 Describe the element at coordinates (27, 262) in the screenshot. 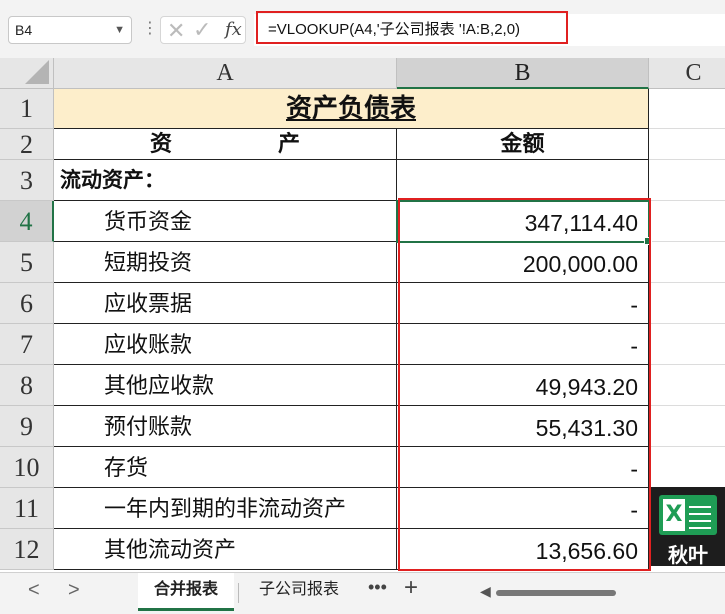

I see `row-header-5: 5` at that location.